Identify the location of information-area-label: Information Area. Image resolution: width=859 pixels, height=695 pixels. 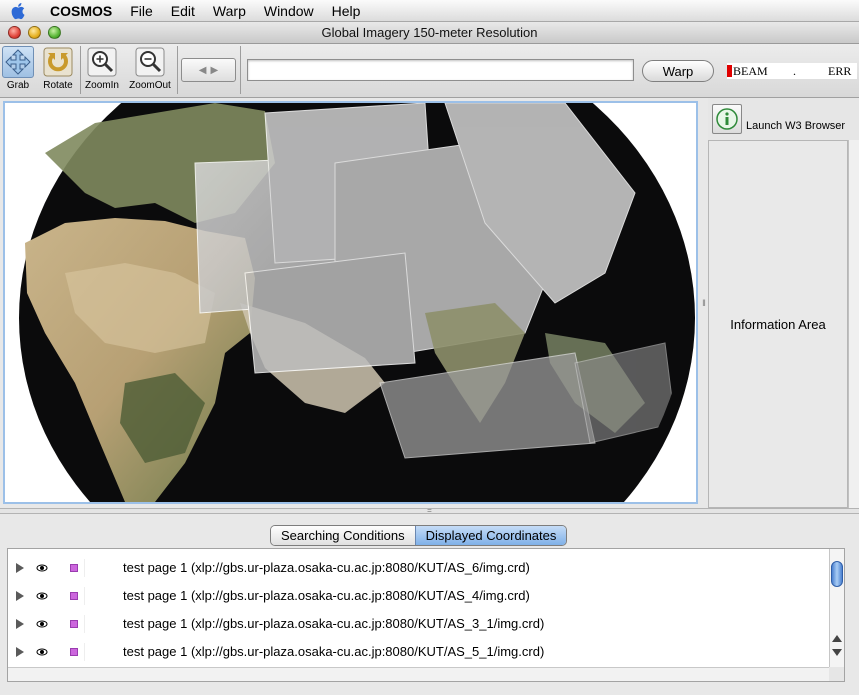
(778, 324).